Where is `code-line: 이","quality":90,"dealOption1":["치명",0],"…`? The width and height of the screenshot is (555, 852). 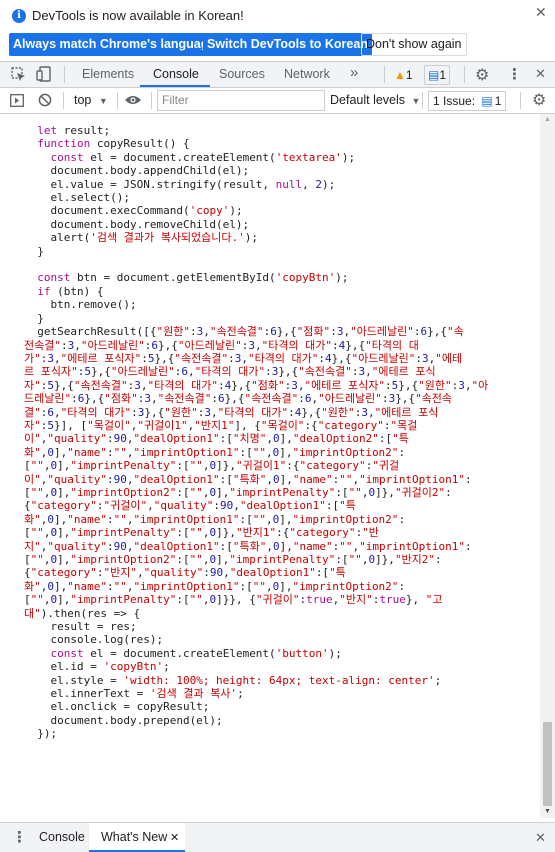 code-line: 이","quality":90,"dealOption1":["치명",0],"… is located at coordinates (216, 439).